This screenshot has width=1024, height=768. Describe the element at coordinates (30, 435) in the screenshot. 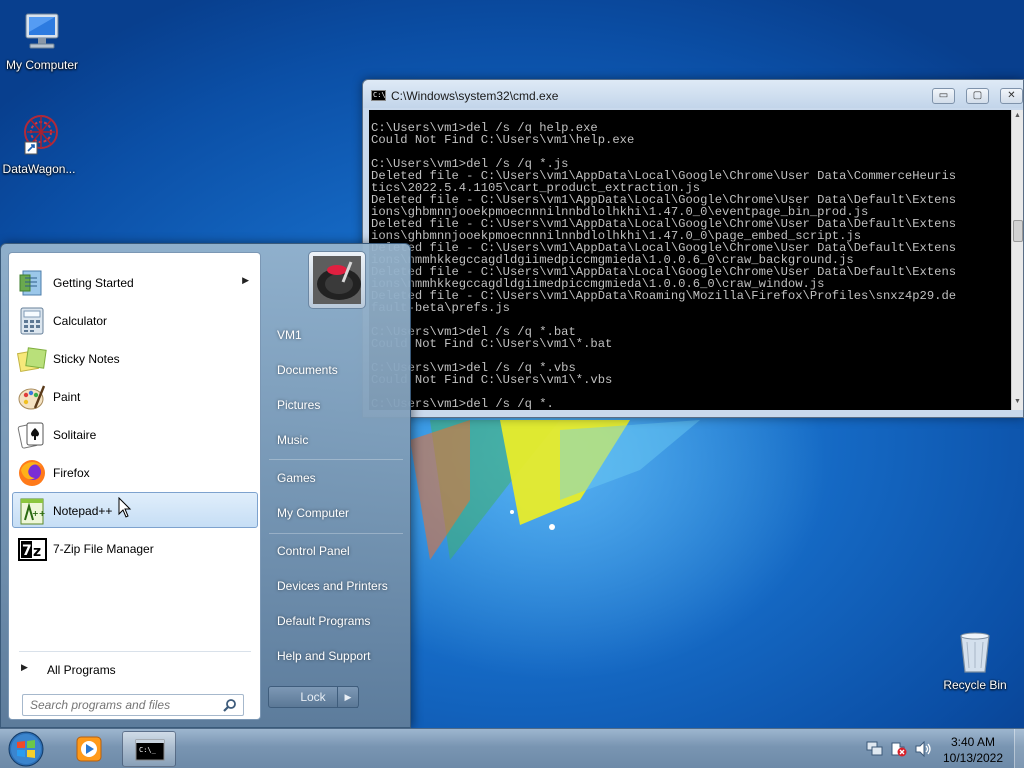

I see `solitaire-icon` at that location.